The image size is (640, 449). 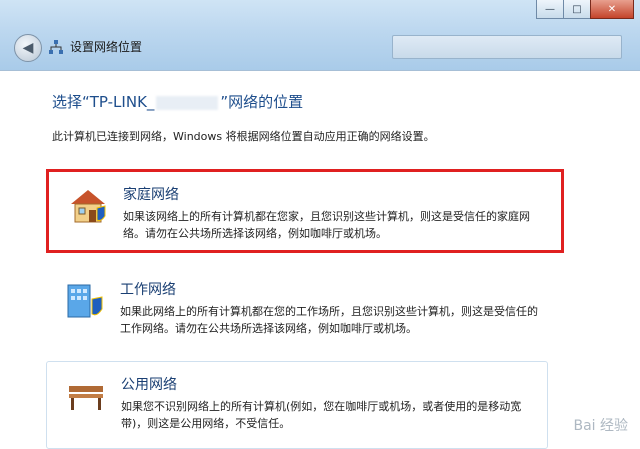 What do you see at coordinates (85, 301) in the screenshot?
I see `work-network-icon` at bounding box center [85, 301].